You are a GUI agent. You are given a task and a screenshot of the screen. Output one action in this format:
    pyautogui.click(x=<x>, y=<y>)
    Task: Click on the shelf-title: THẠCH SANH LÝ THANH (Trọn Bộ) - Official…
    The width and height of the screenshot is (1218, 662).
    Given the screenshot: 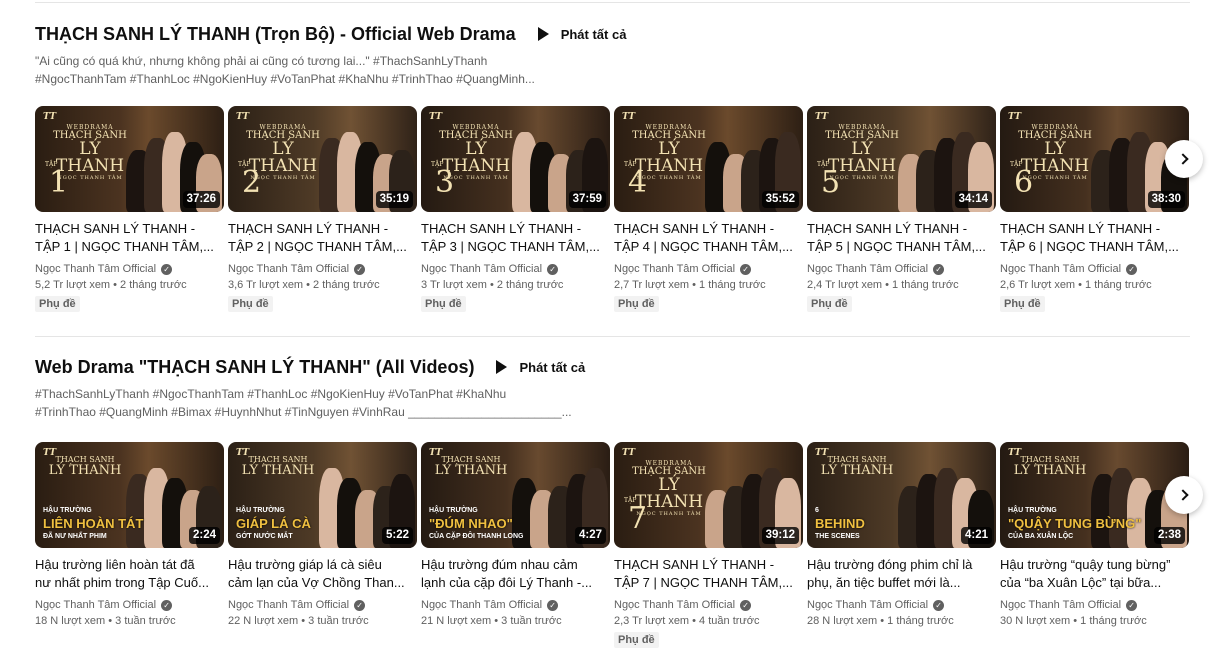 What is the action you would take?
    pyautogui.click(x=275, y=34)
    